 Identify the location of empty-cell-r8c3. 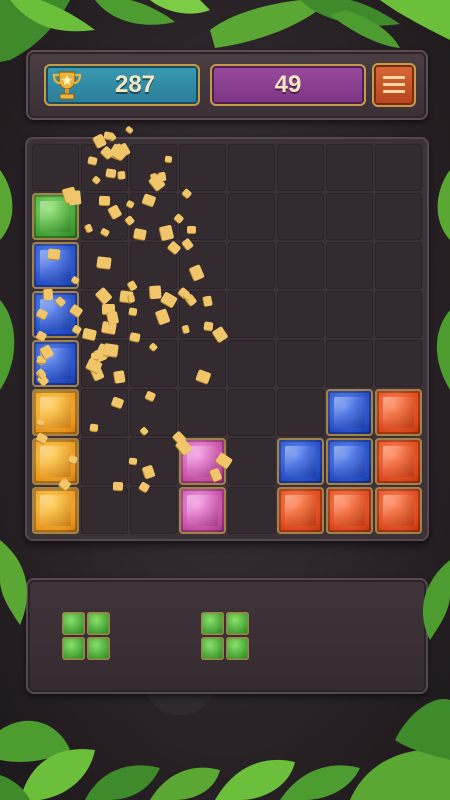
(153, 510).